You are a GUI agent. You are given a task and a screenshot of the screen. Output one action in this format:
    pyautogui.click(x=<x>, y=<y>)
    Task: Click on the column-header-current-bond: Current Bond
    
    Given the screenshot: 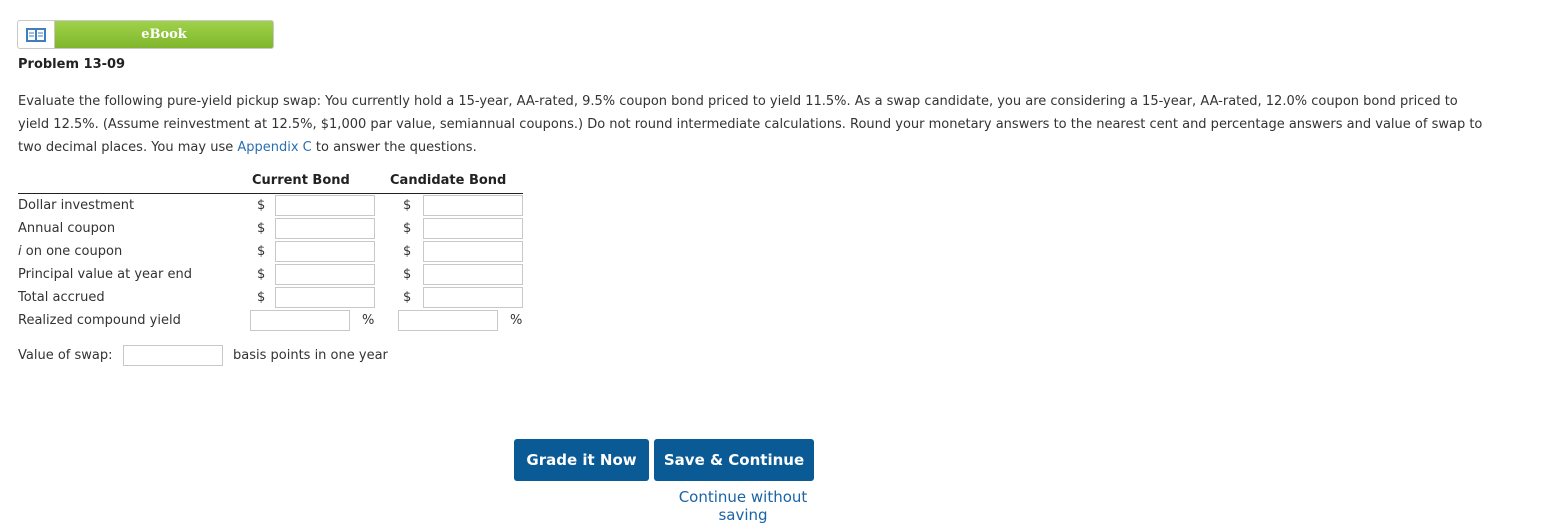 What is the action you would take?
    pyautogui.click(x=301, y=180)
    